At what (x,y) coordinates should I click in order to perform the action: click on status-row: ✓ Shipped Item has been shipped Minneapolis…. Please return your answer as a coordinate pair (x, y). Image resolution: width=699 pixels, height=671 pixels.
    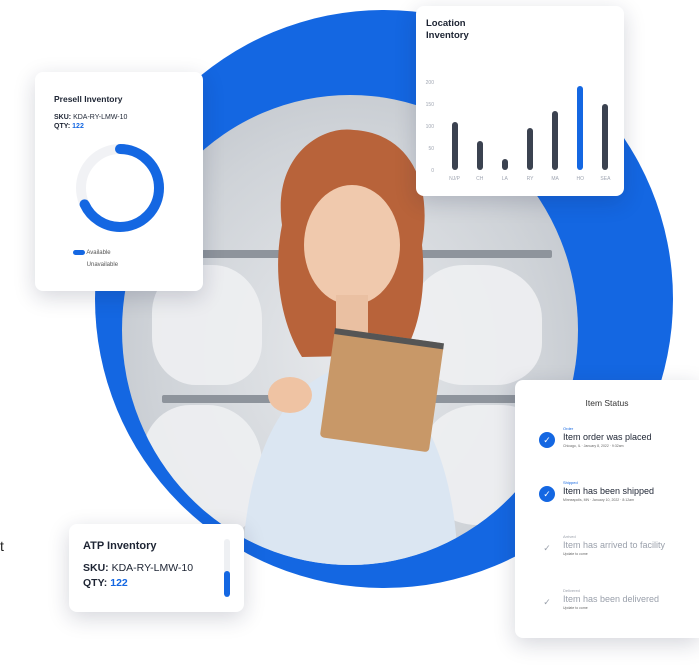
    Looking at the image, I should click on (616, 494).